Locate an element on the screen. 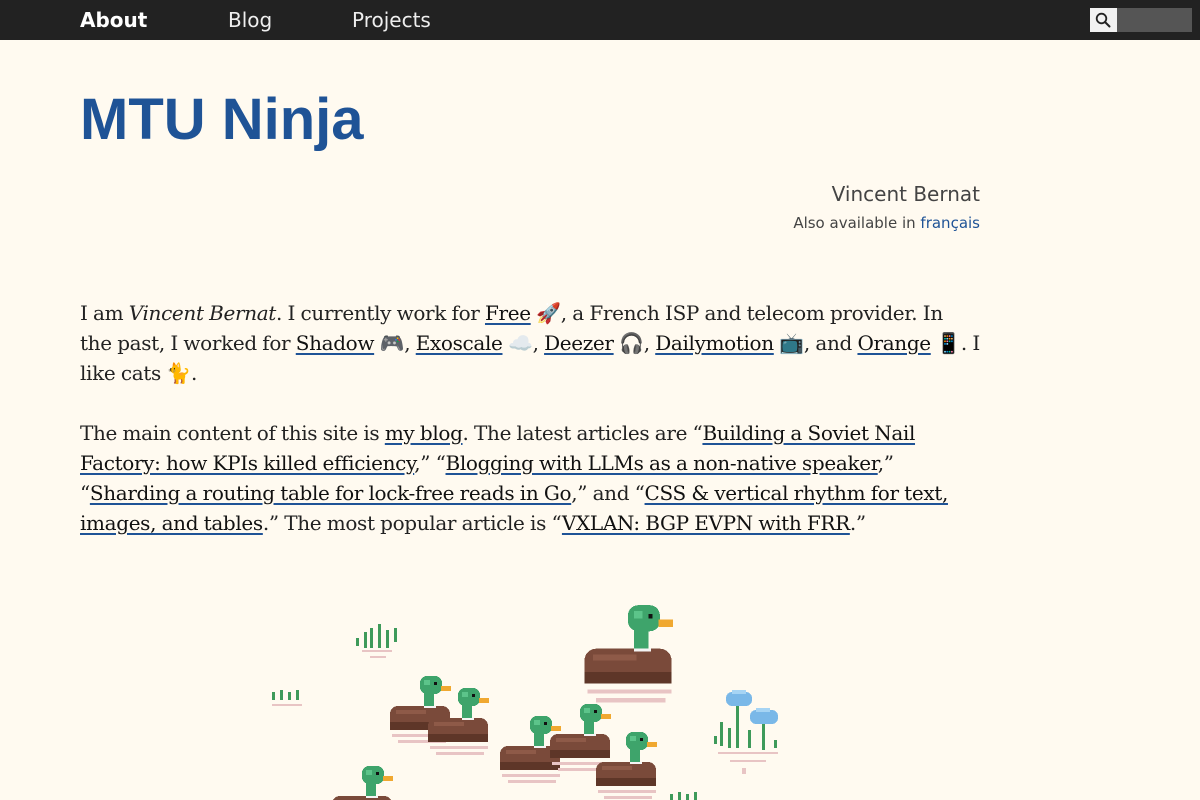 This screenshot has height=800, width=1200. link-article-vxlan-bgp-evpn: VXLAN: BGP EVPN with FRR is located at coordinates (706, 523).